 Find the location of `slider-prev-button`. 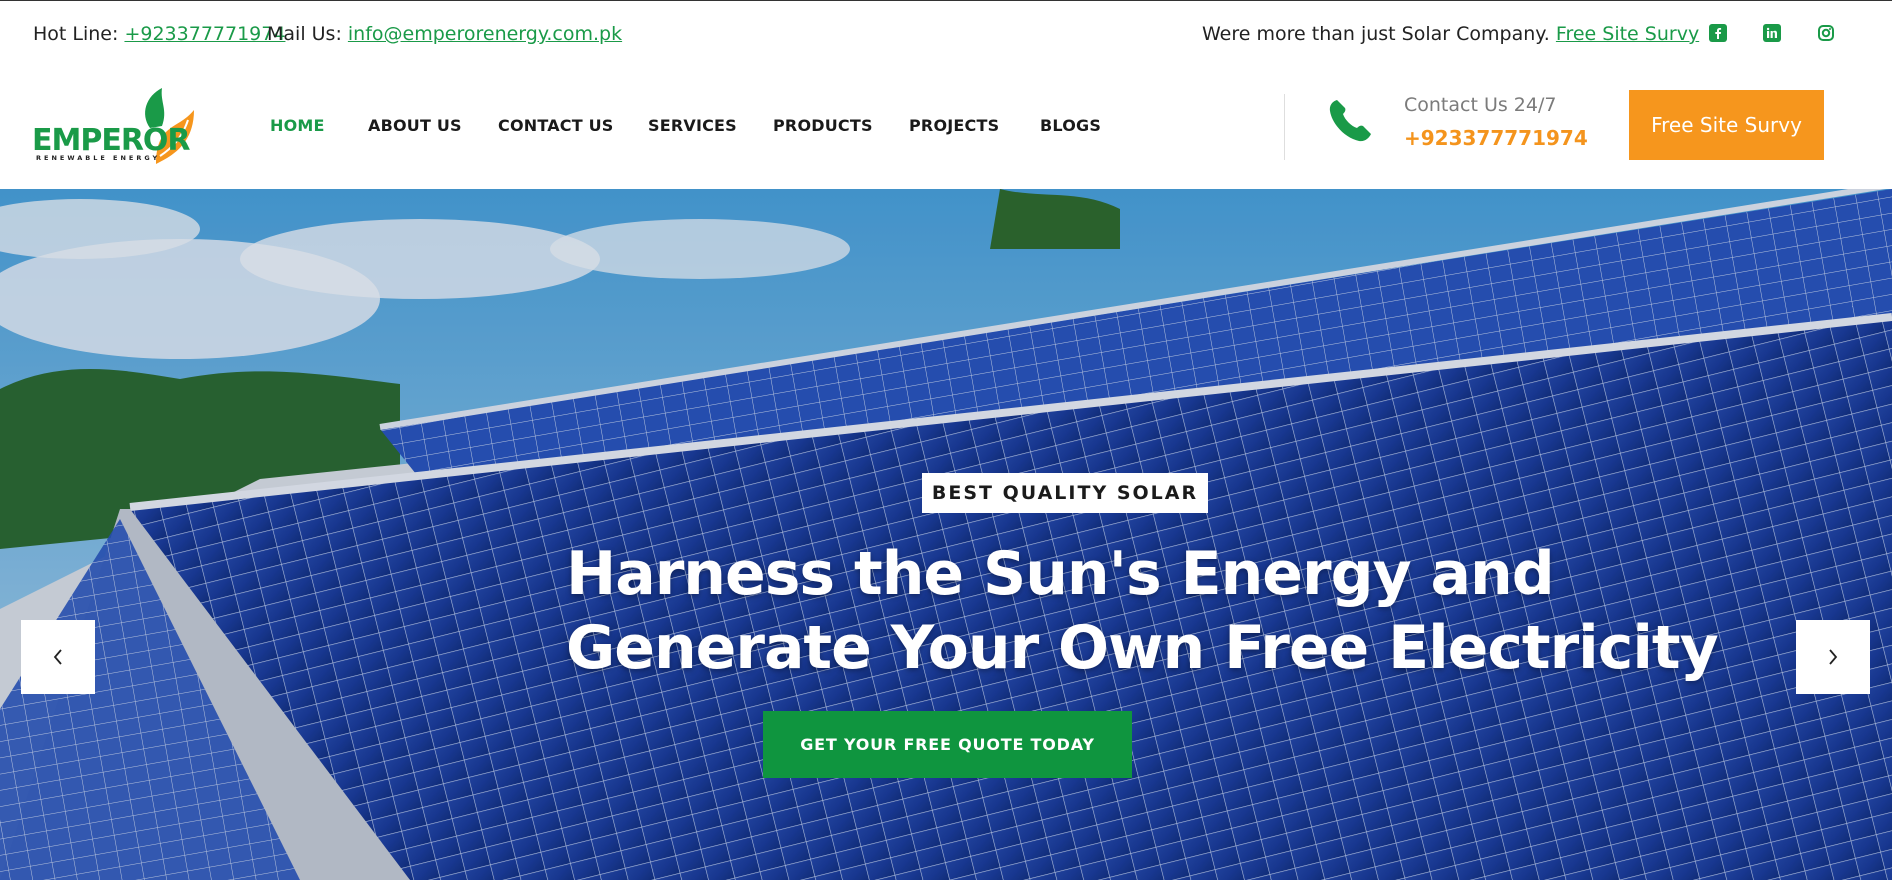

slider-prev-button is located at coordinates (58, 657).